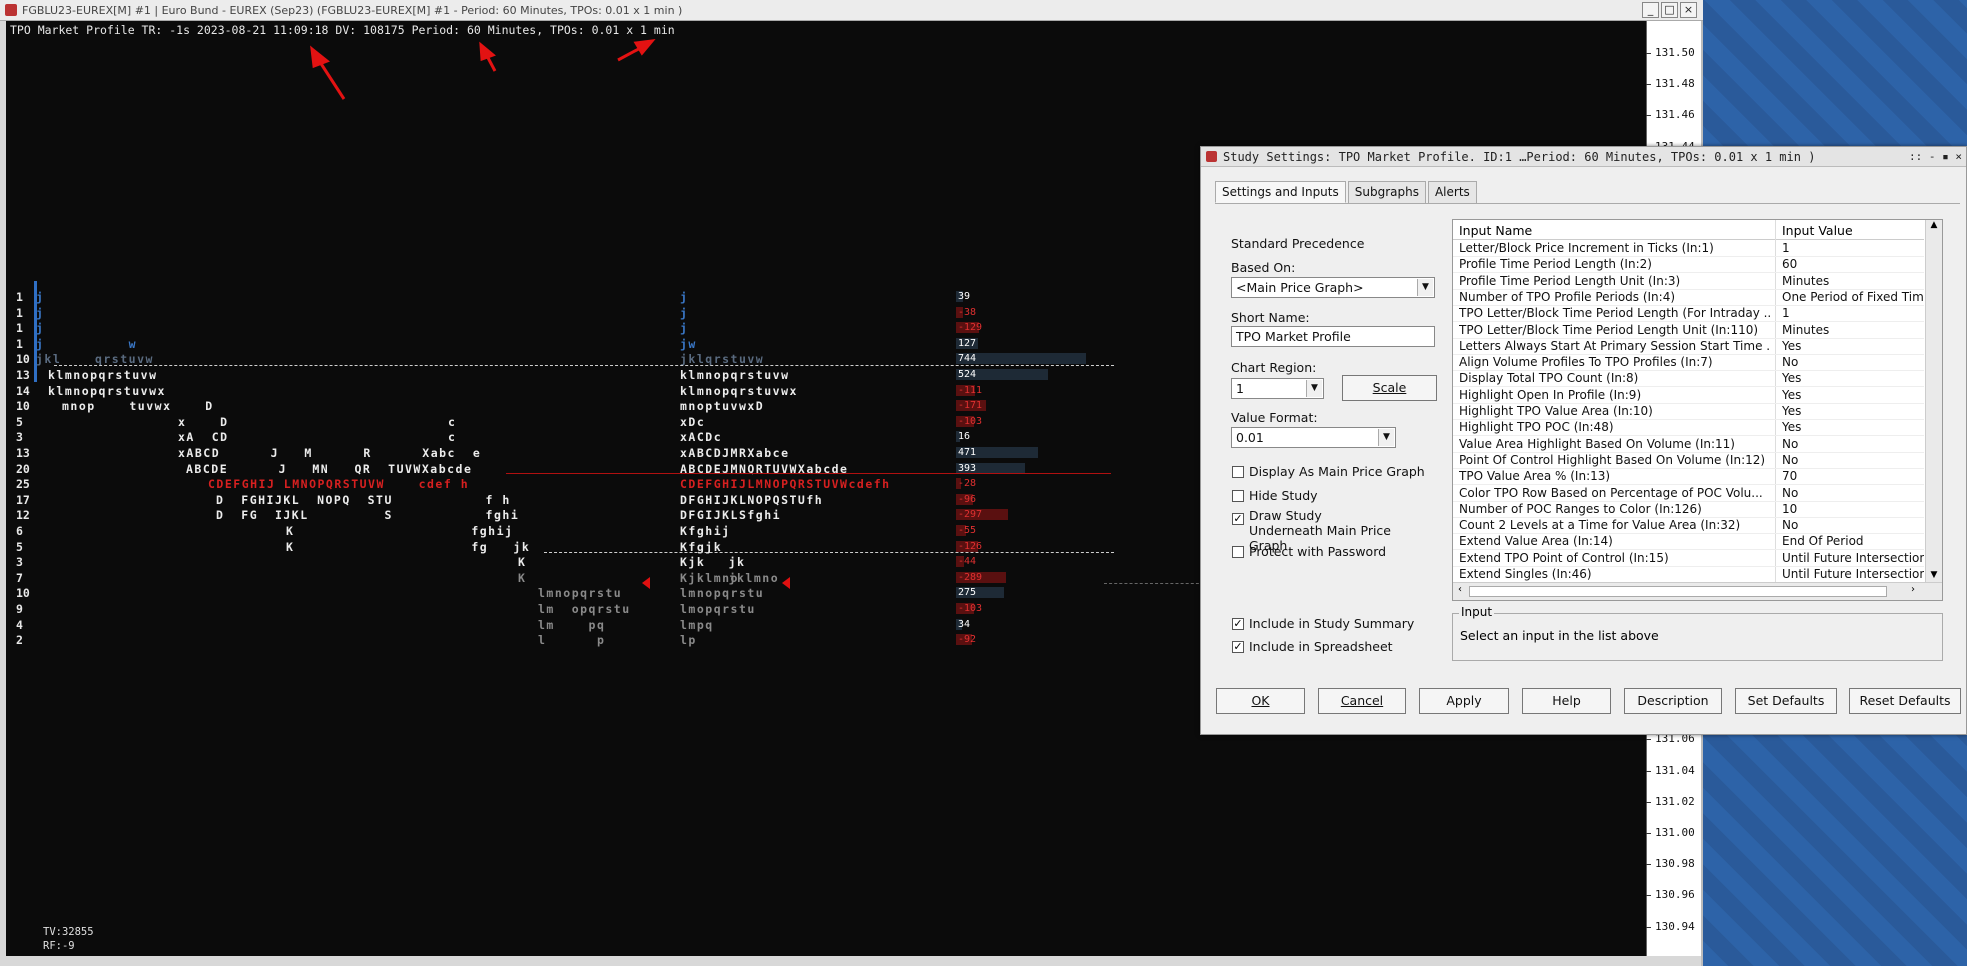  What do you see at coordinates (1452, 192) in the screenshot?
I see `tab-alerts: Alerts` at bounding box center [1452, 192].